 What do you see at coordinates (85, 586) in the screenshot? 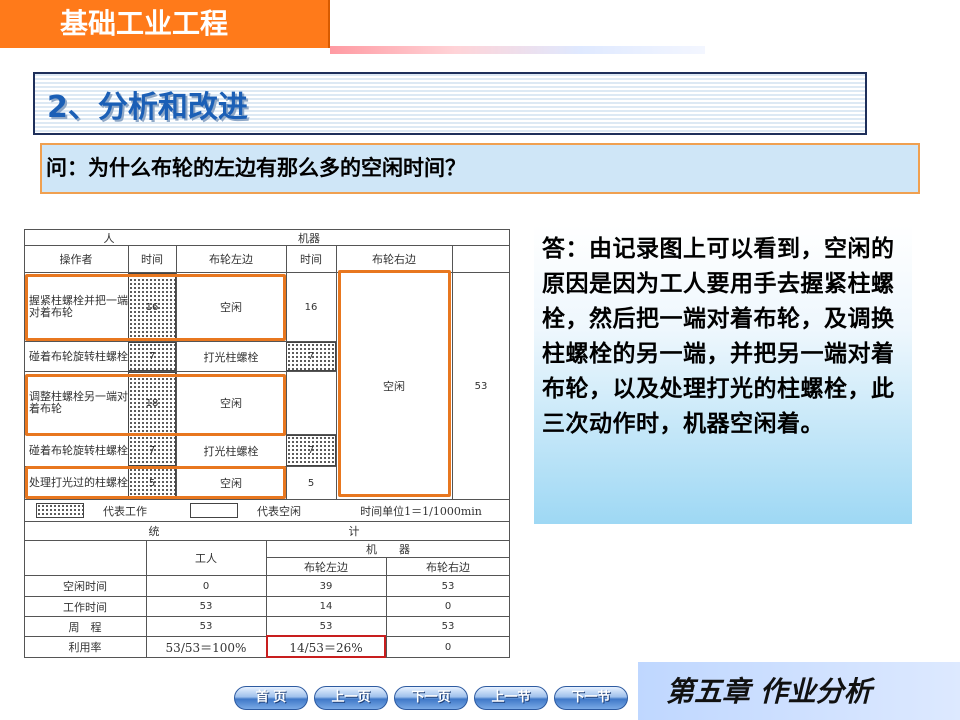
I see `stats-label-1: 空闲时间` at bounding box center [85, 586].